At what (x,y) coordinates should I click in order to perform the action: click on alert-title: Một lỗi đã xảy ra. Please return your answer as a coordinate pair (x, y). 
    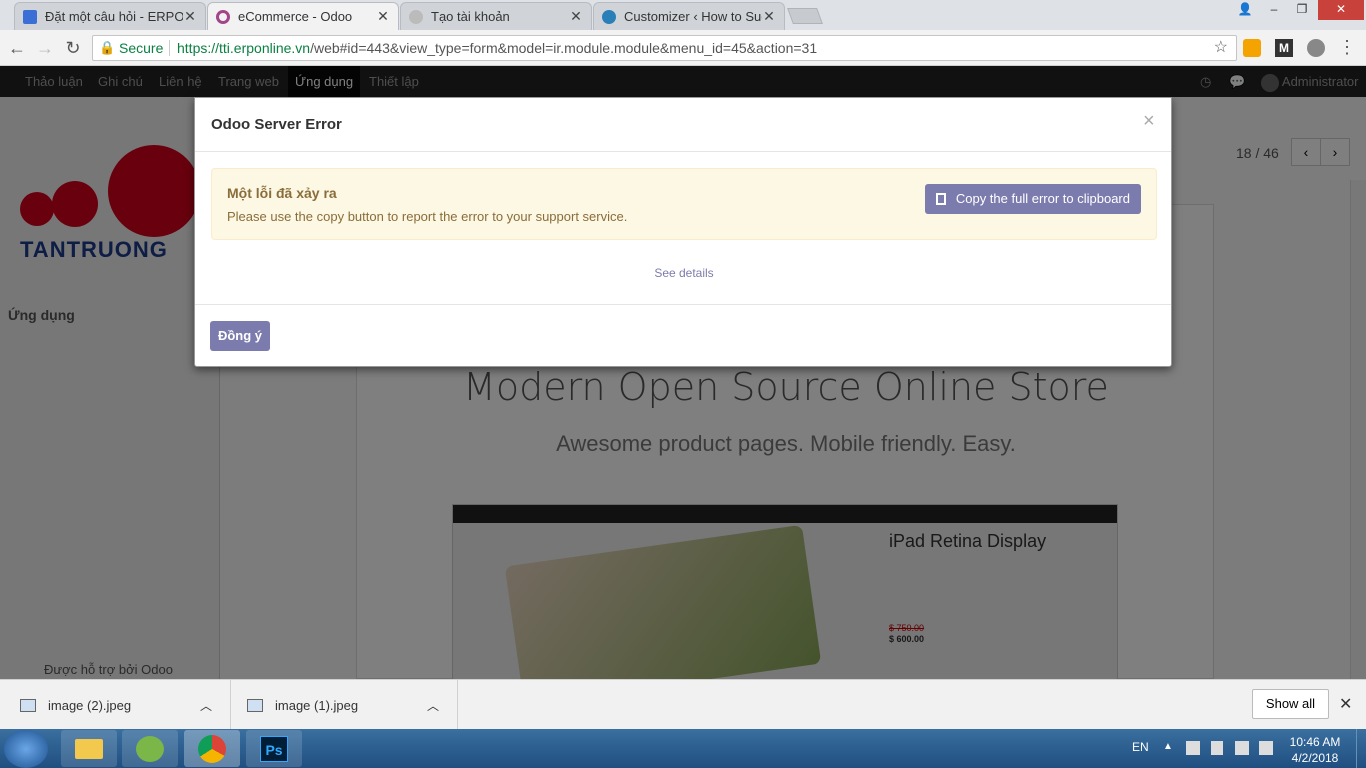
    Looking at the image, I should click on (282, 193).